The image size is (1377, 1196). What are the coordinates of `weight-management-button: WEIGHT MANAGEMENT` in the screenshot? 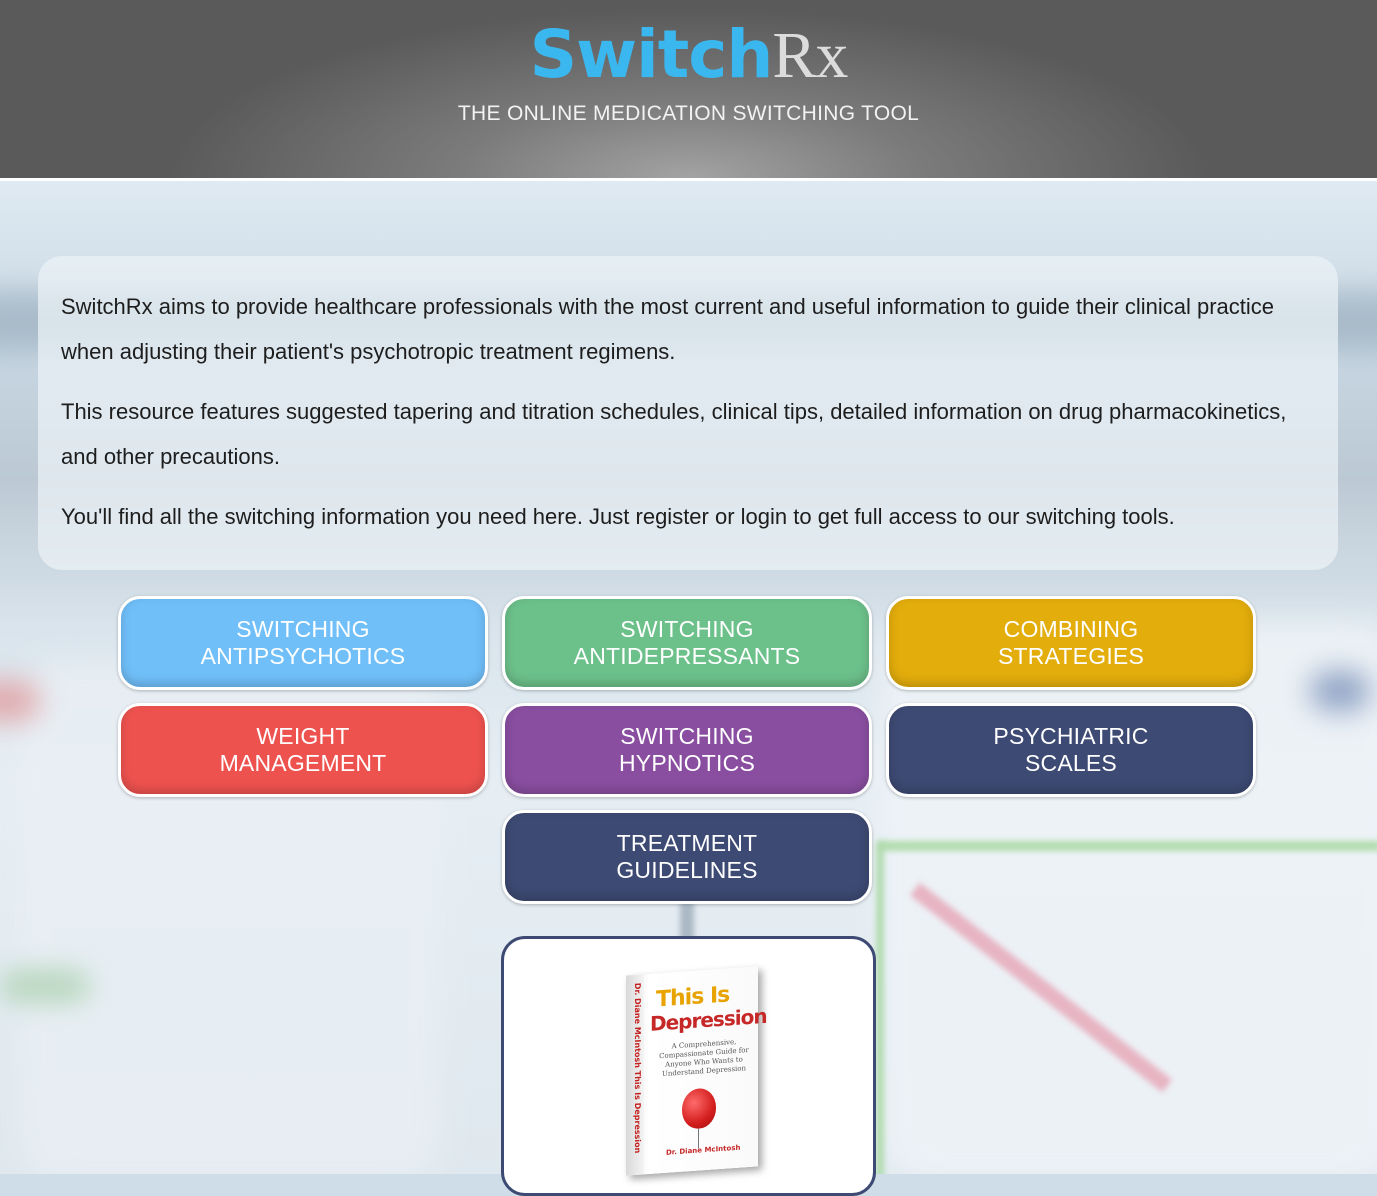 It's located at (303, 750).